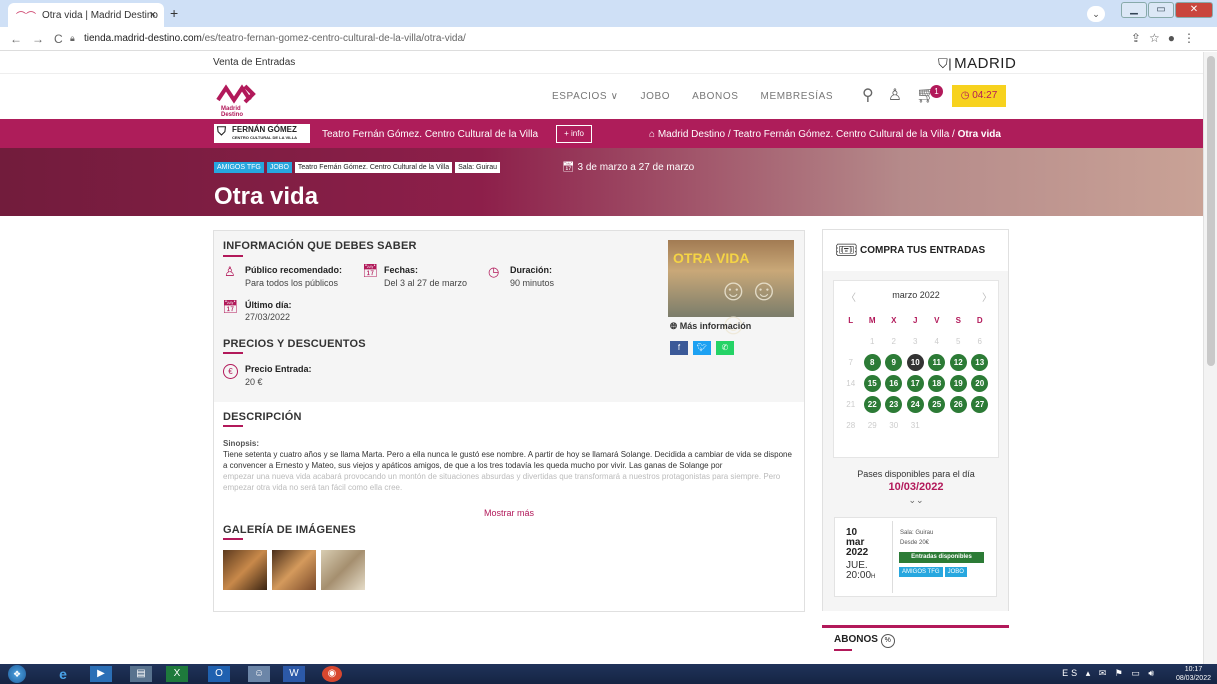  What do you see at coordinates (426, 283) in the screenshot?
I see `fechas-value: Del 3 al 27 de marzo` at bounding box center [426, 283].